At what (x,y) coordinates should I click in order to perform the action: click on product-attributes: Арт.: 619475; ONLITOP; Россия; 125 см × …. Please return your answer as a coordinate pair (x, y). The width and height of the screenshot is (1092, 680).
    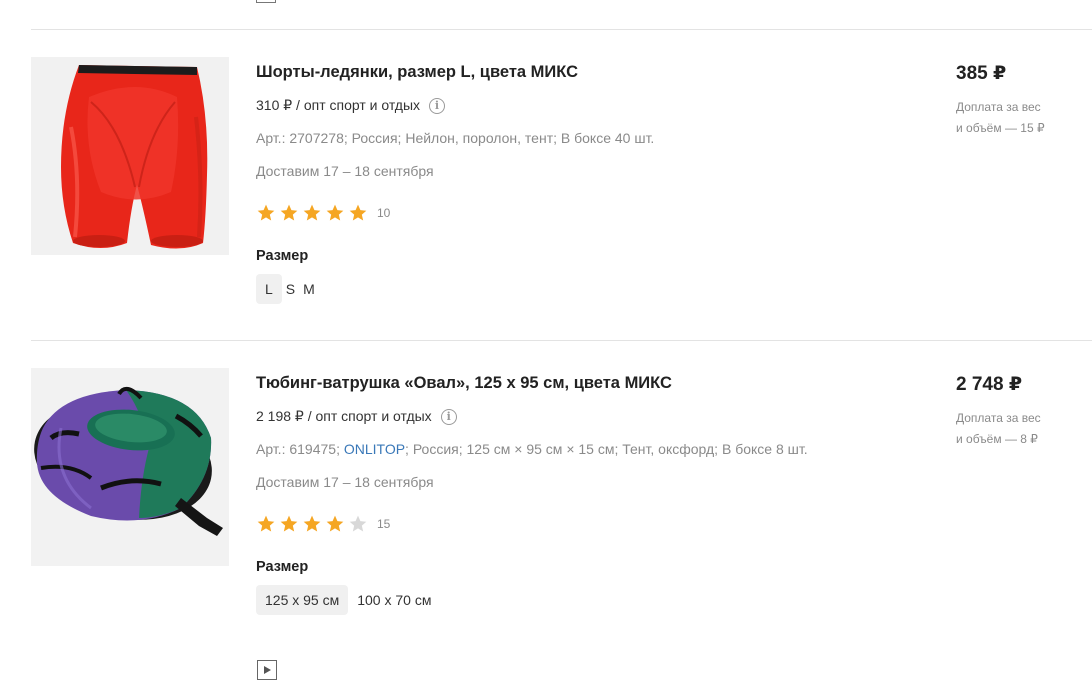
    Looking at the image, I should click on (532, 449).